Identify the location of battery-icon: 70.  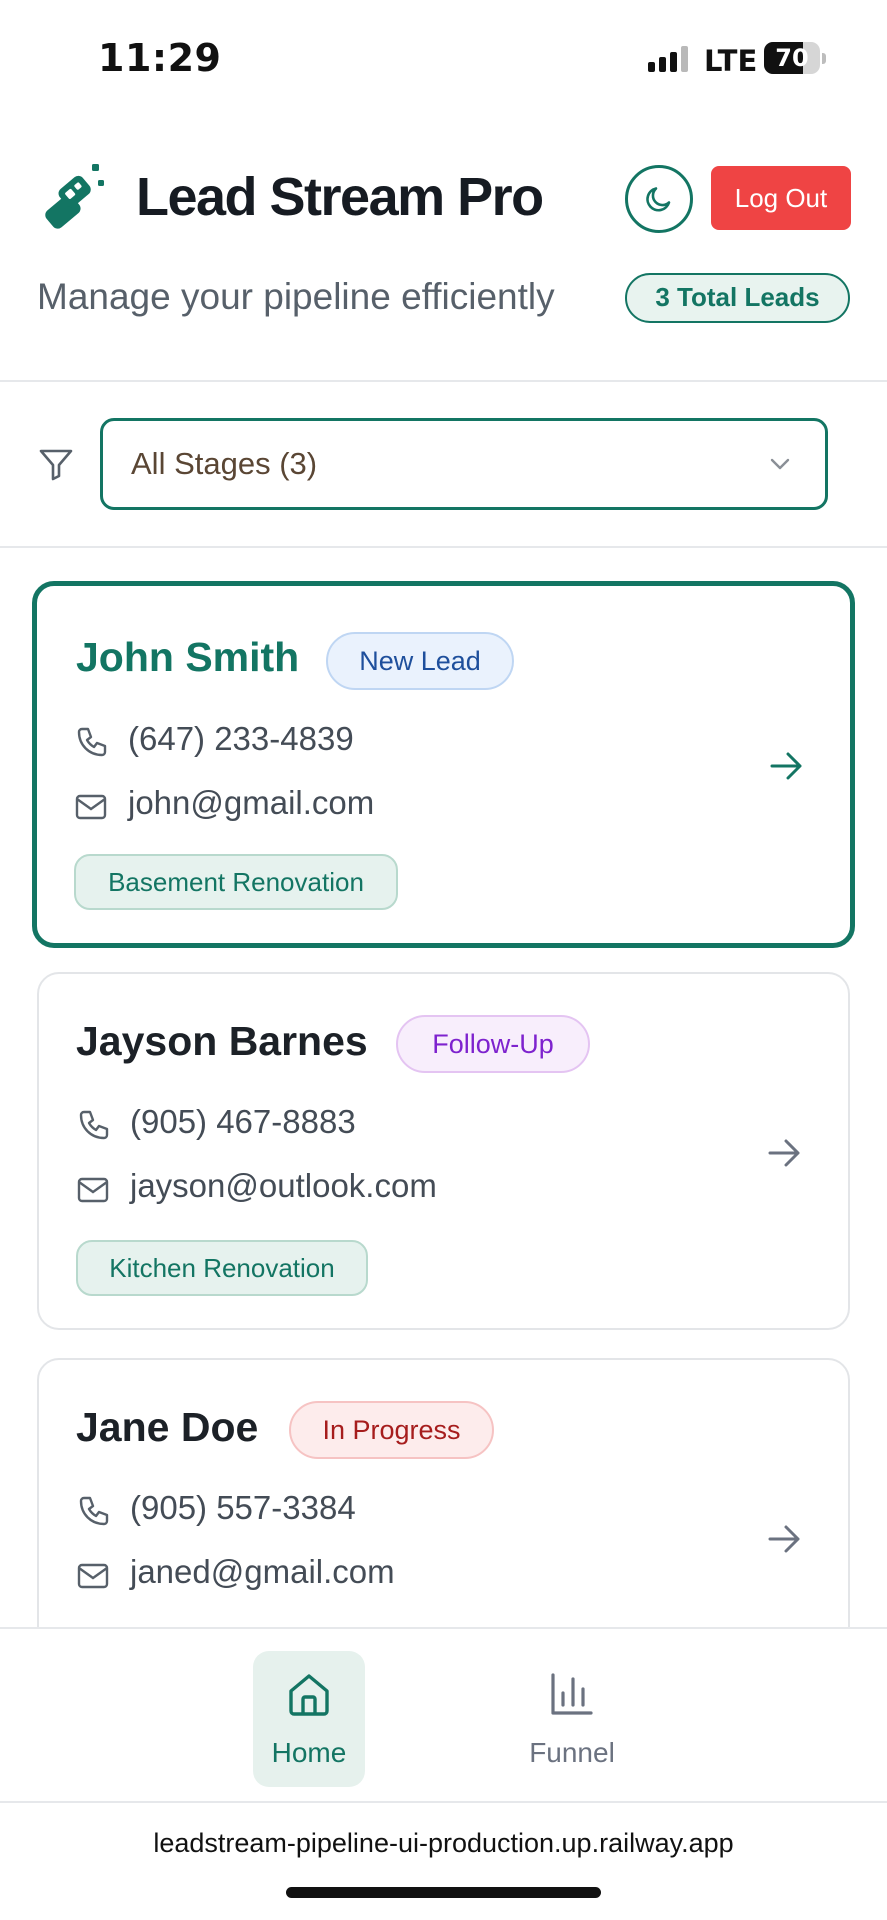
(795, 58).